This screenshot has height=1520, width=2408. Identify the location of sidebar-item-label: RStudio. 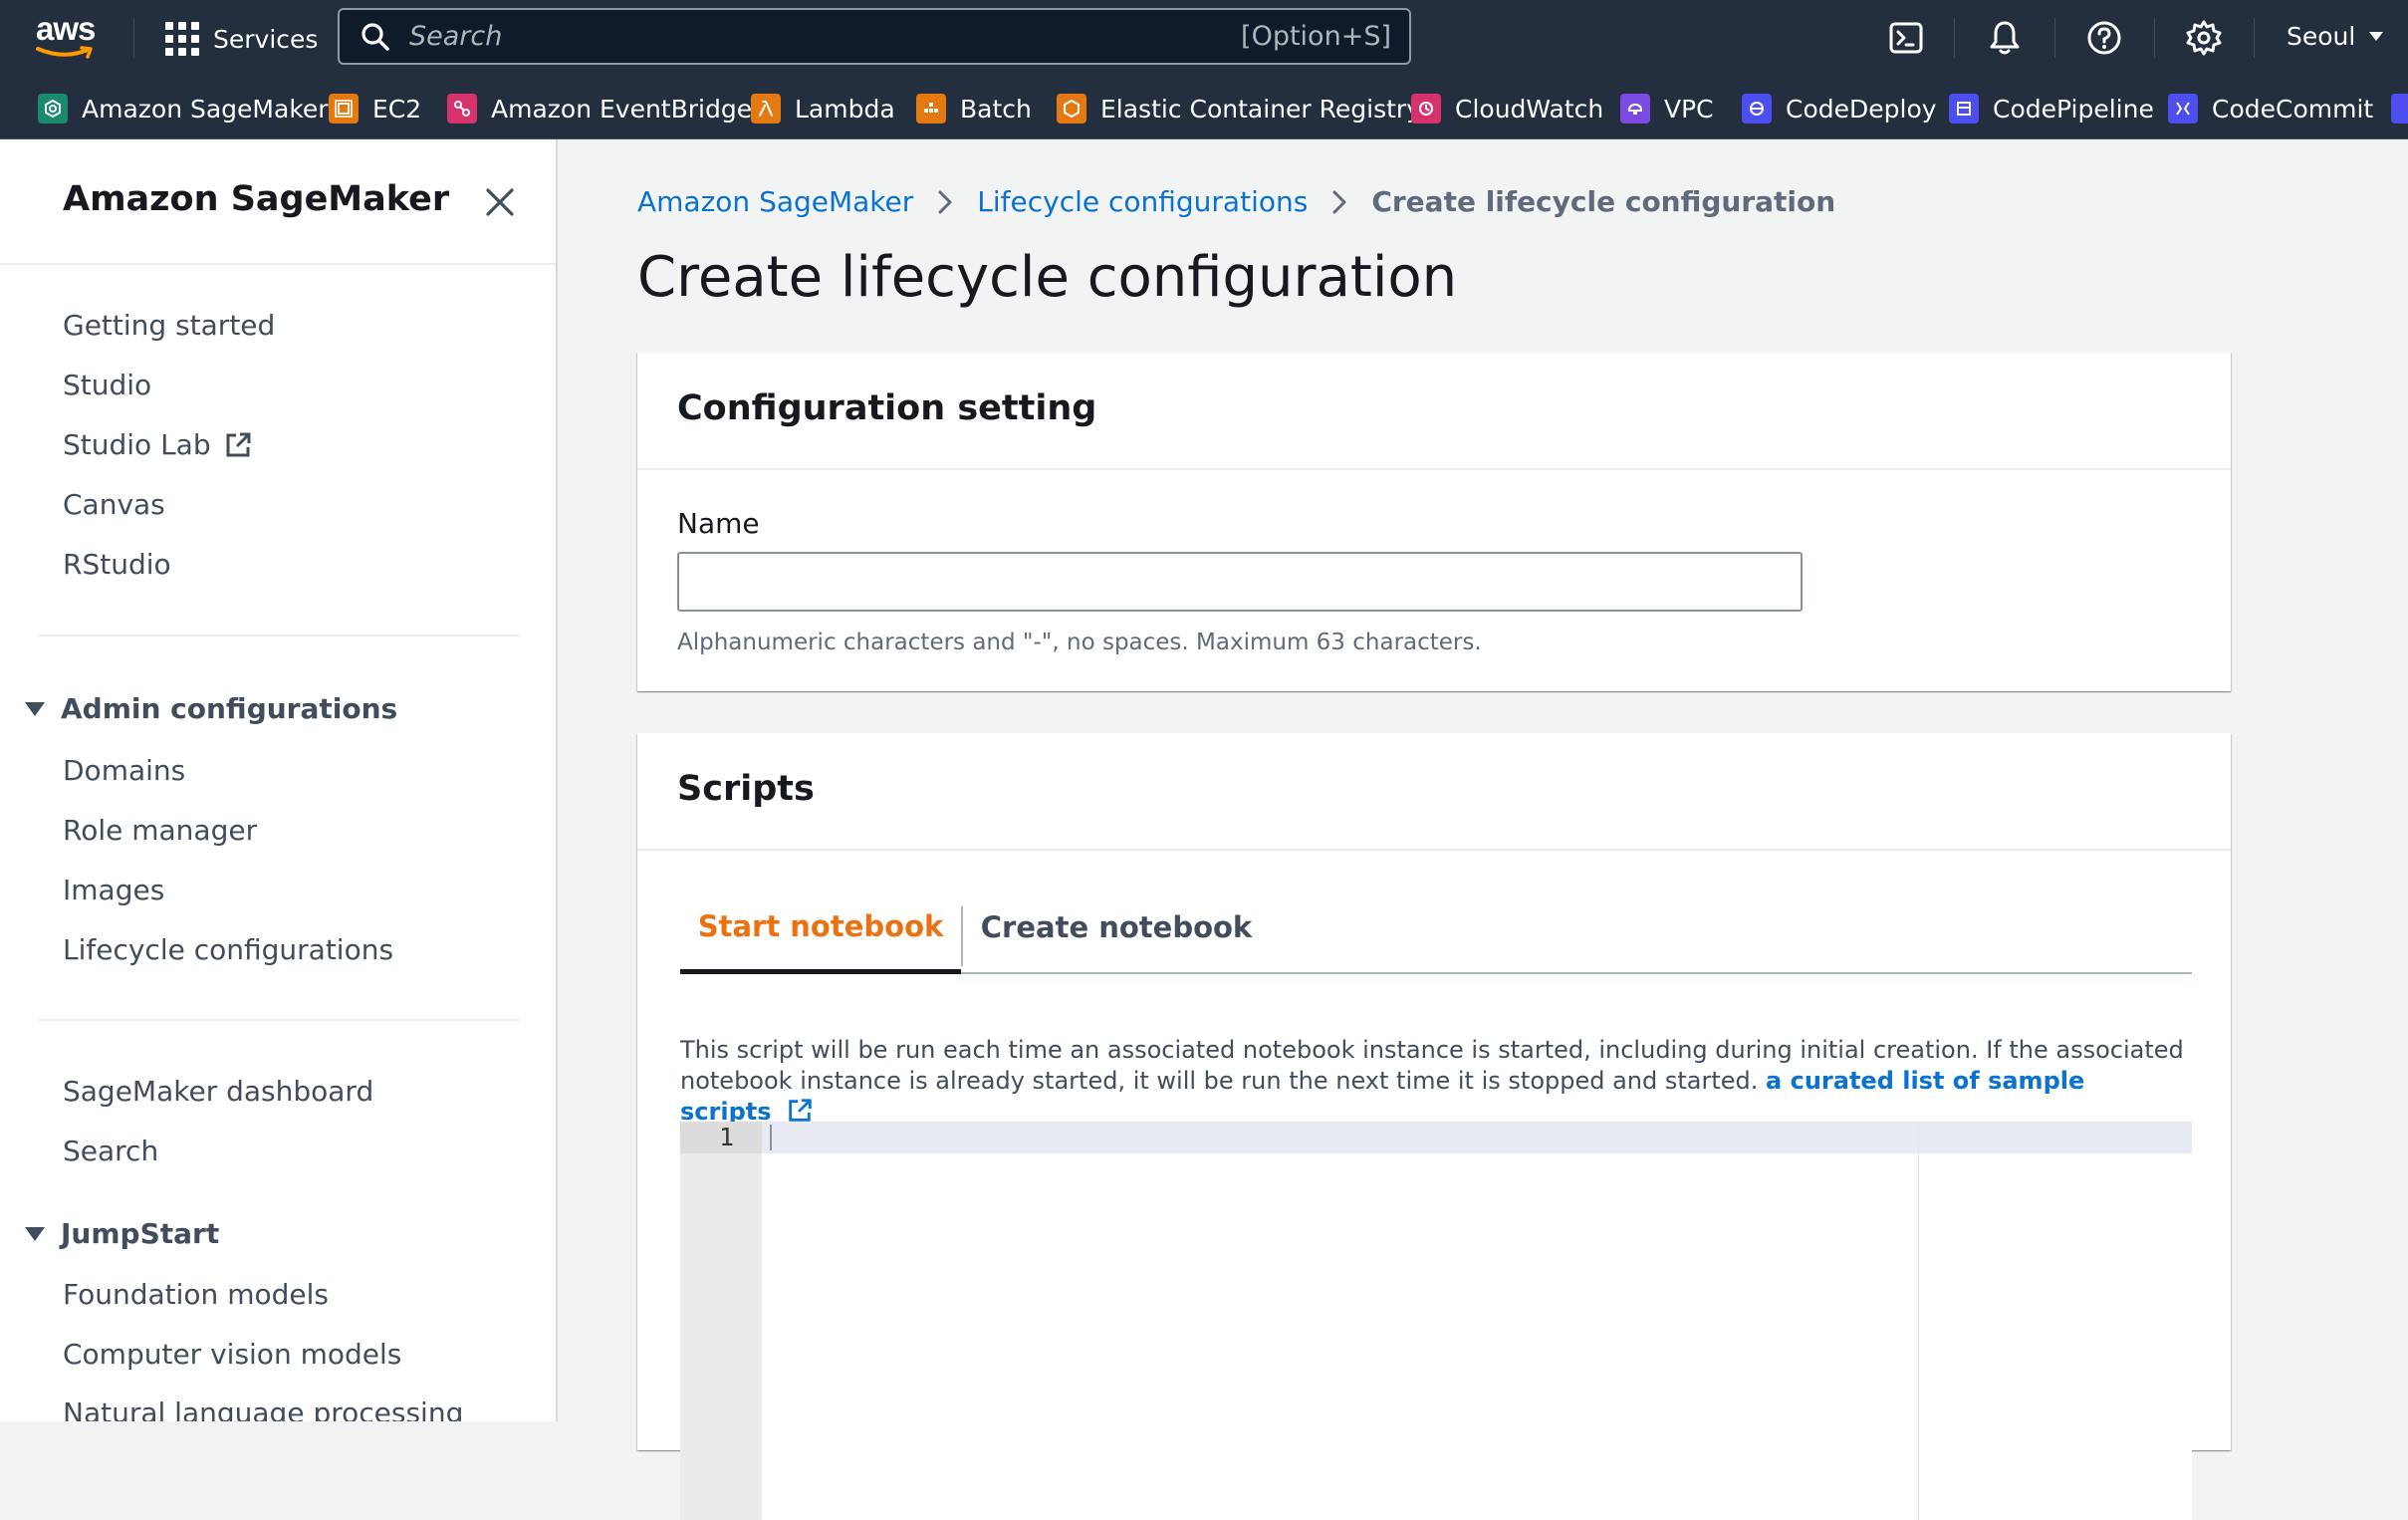
(117, 565).